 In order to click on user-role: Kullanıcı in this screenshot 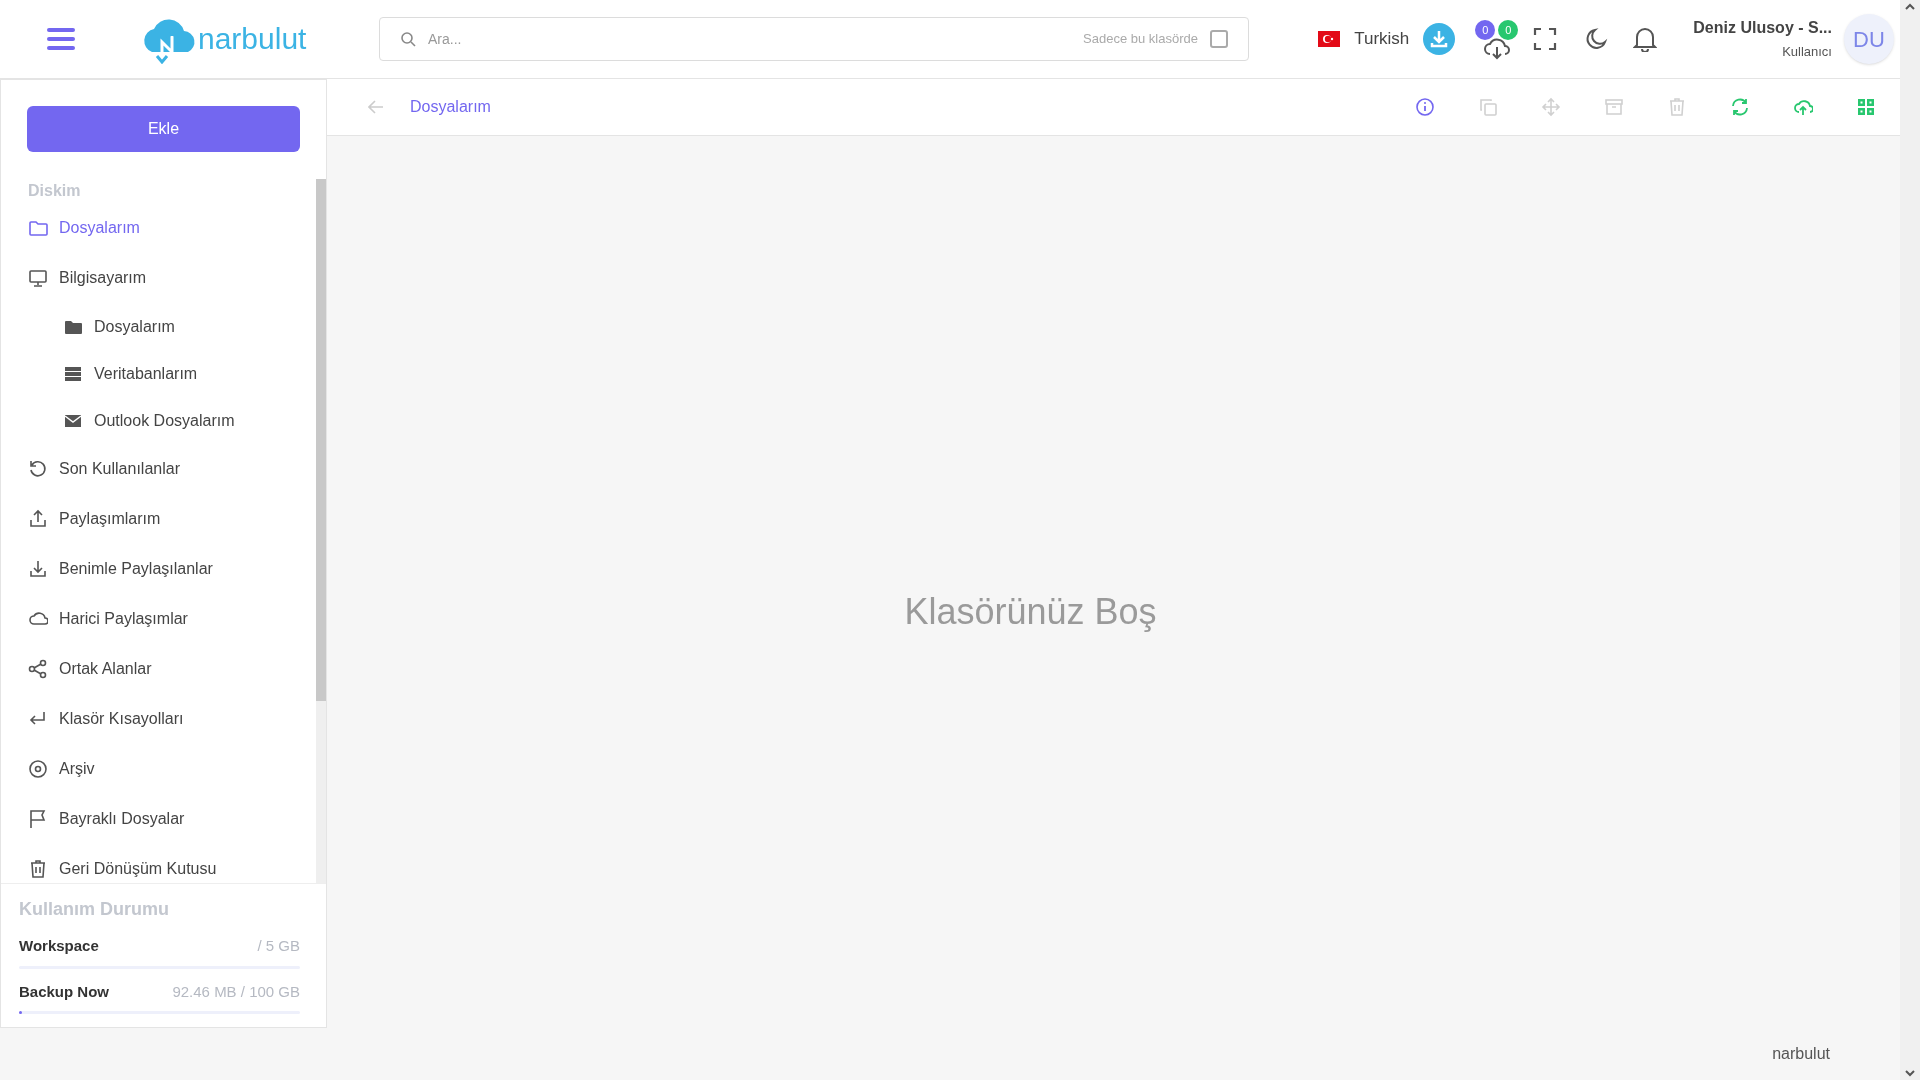, I will do `click(1807, 52)`.